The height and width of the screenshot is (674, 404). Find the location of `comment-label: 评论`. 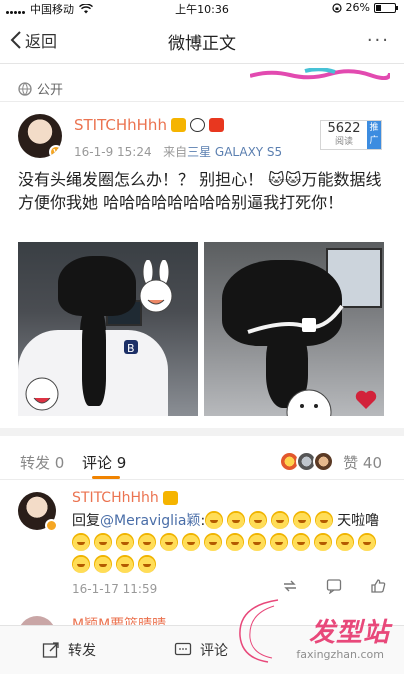

comment-label: 评论 is located at coordinates (214, 651).